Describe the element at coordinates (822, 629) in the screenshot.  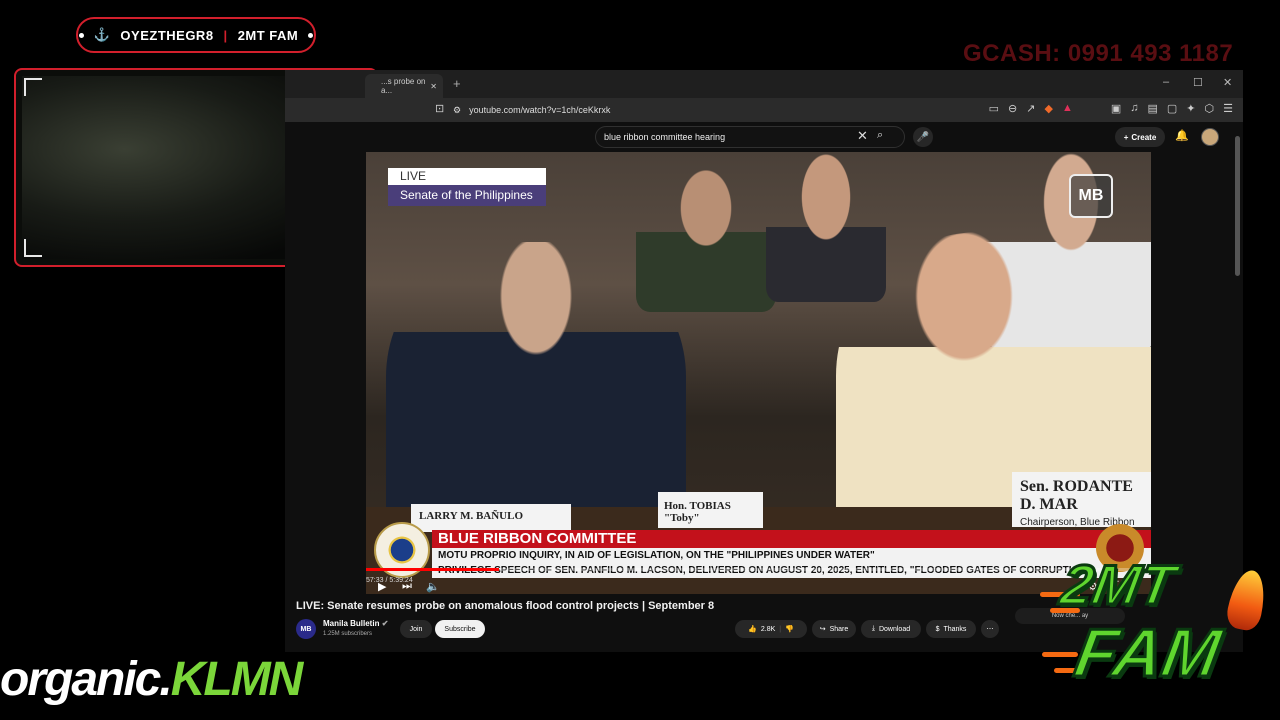
I see `share-icon: ↪` at that location.